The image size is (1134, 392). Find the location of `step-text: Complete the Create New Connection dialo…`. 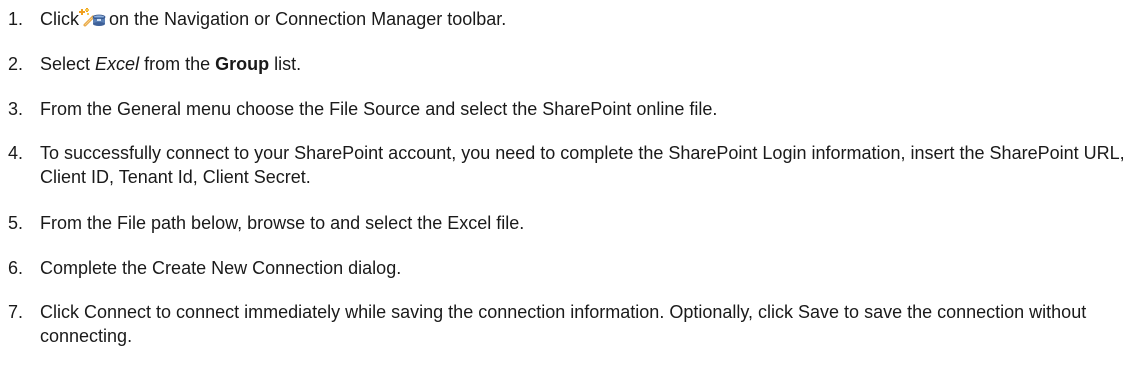

step-text: Complete the Create New Connection dialo… is located at coordinates (221, 268).